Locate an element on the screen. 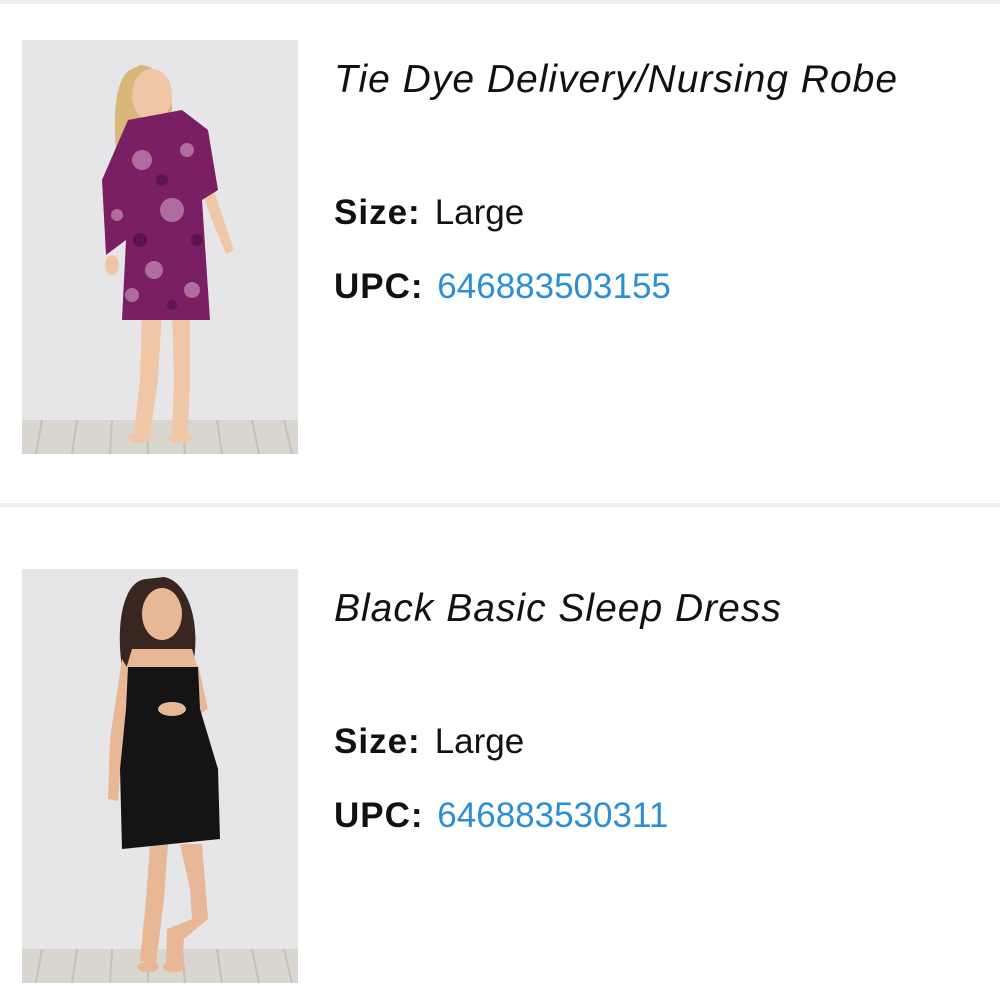 The width and height of the screenshot is (1000, 1000). upc-link: 646883503155 is located at coordinates (554, 286).